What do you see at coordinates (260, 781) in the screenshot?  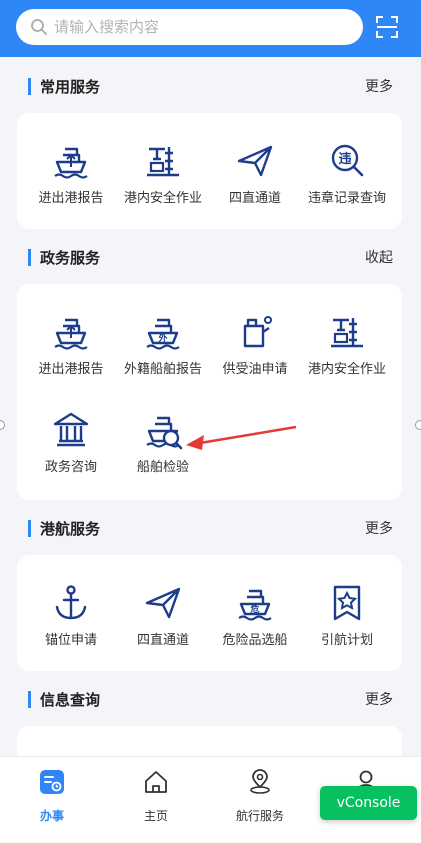 I see `navigation-location-icon` at bounding box center [260, 781].